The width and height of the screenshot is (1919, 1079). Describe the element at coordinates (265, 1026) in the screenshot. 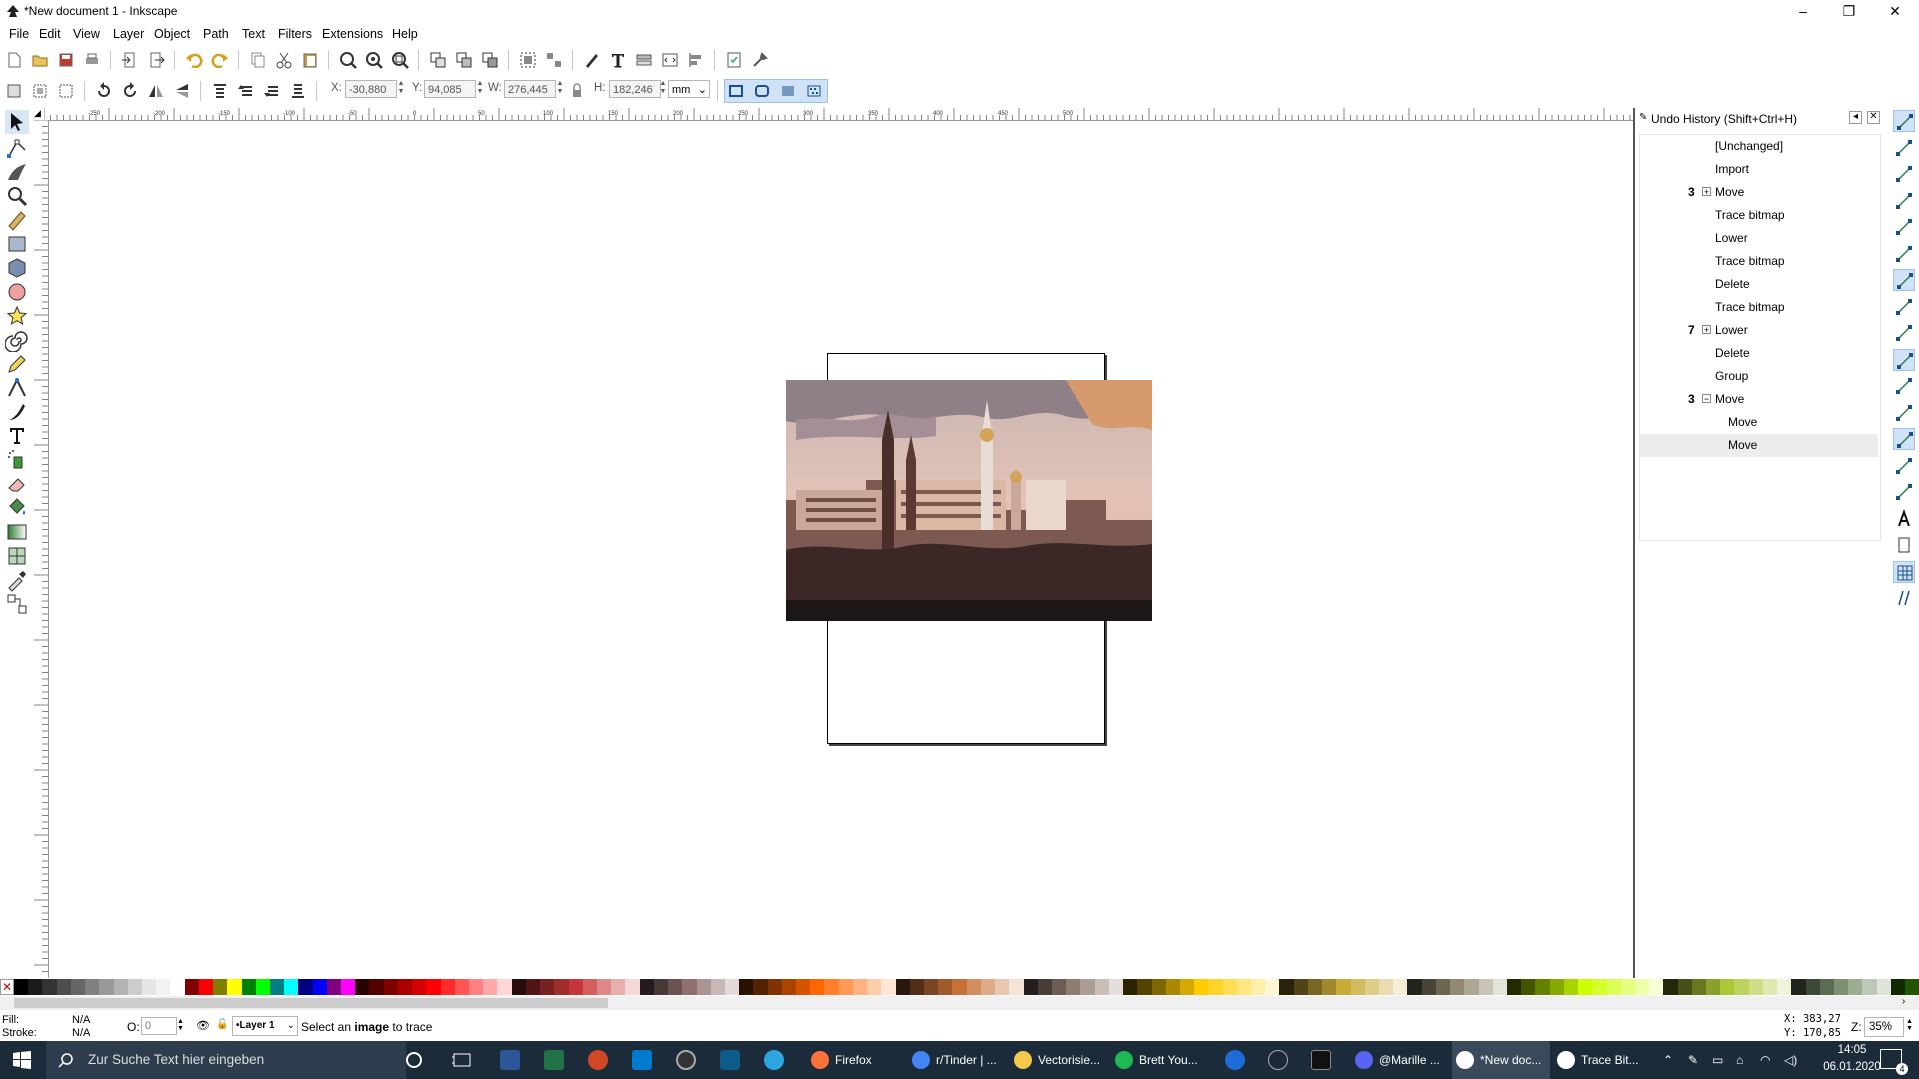

I see `layer-select: •Layer 1 ⌄` at that location.